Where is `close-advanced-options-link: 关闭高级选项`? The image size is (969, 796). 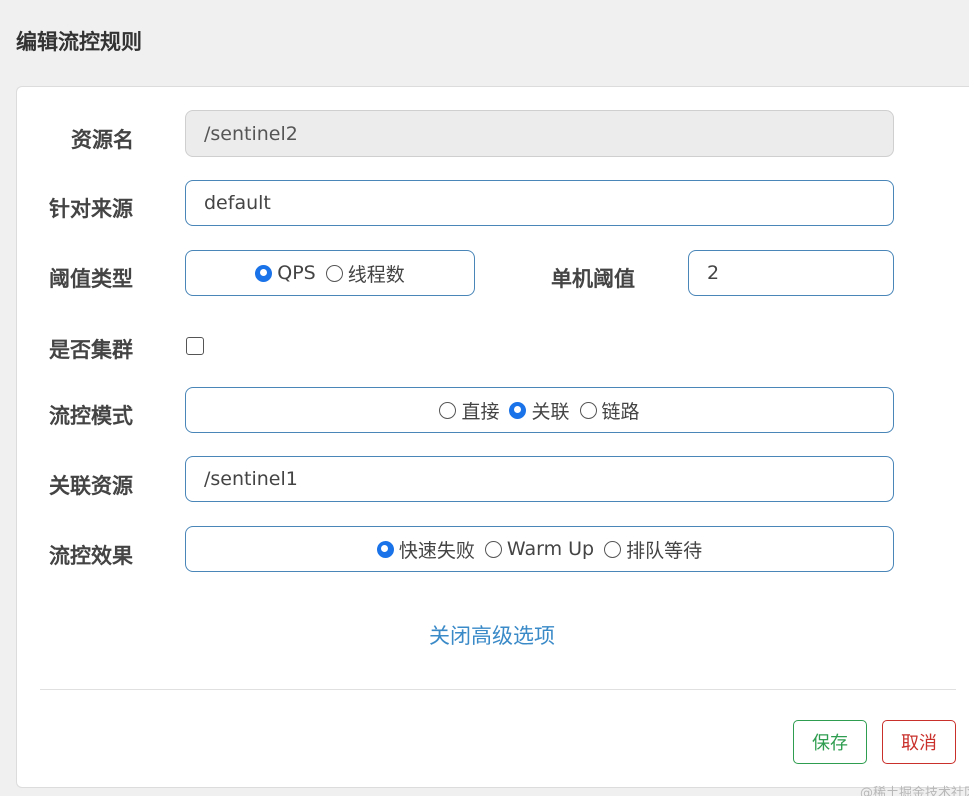
close-advanced-options-link: 关闭高级选项 is located at coordinates (492, 635).